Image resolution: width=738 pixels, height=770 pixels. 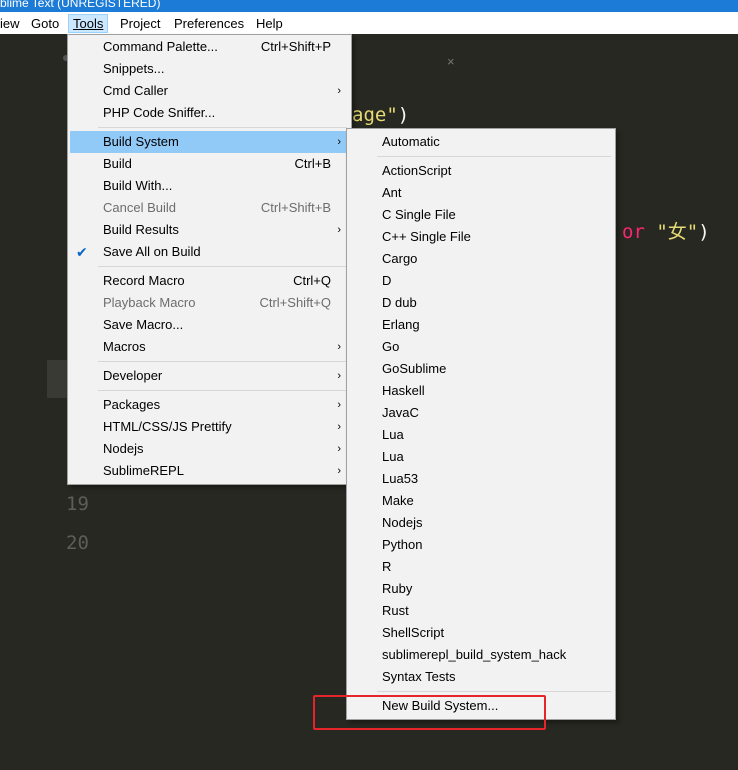 What do you see at coordinates (381, 115) in the screenshot?
I see `code-line: age")` at bounding box center [381, 115].